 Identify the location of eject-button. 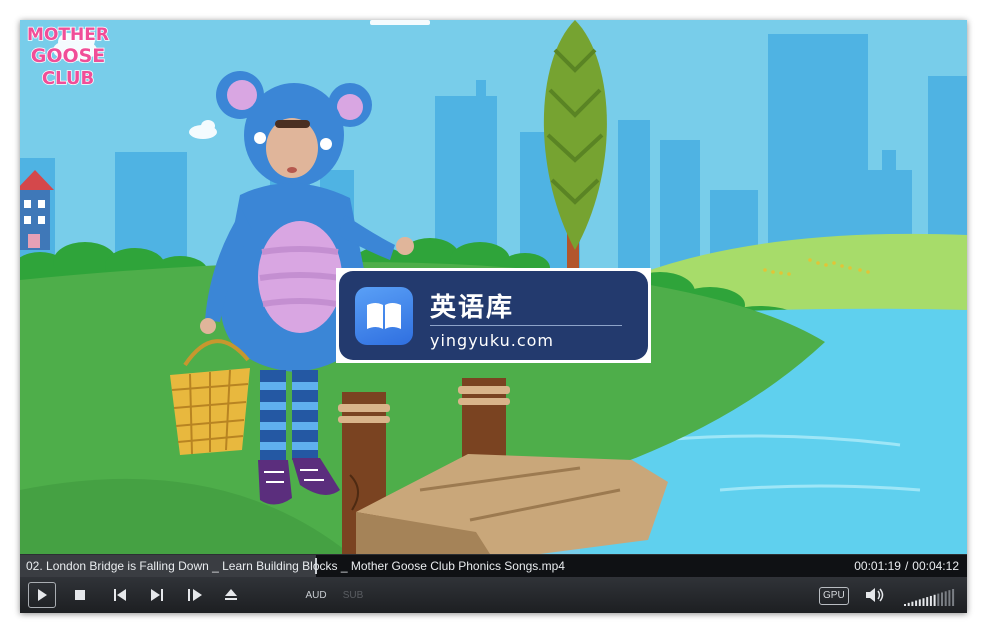
(231, 595).